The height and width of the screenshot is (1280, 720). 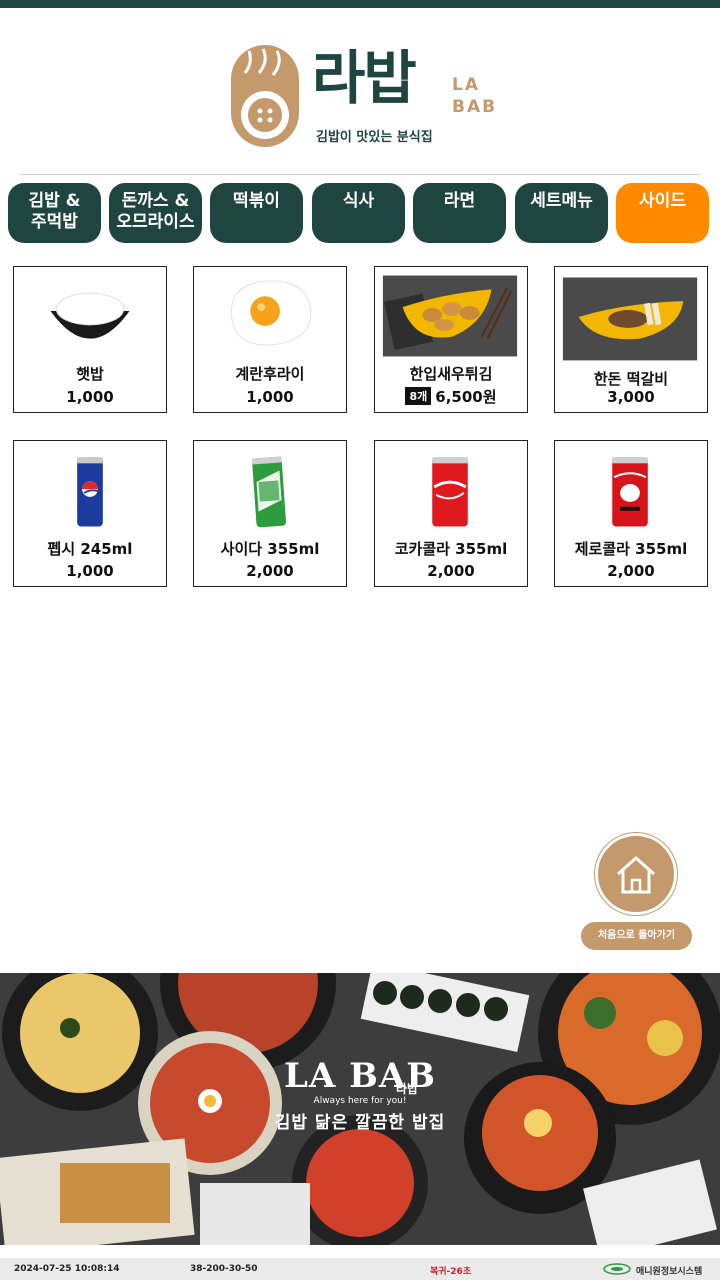 What do you see at coordinates (360, 174) in the screenshot?
I see `header-divider` at bounding box center [360, 174].